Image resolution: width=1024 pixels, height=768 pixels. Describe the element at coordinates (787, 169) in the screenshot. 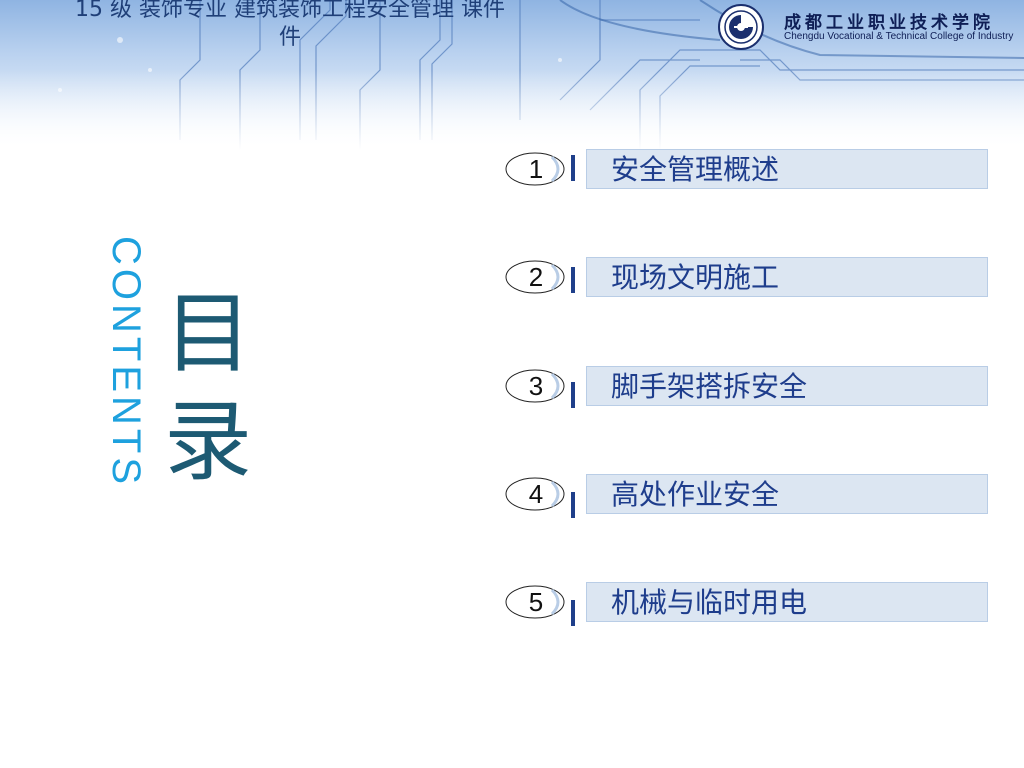

I see `menu-label-box: 安全管理概述` at that location.